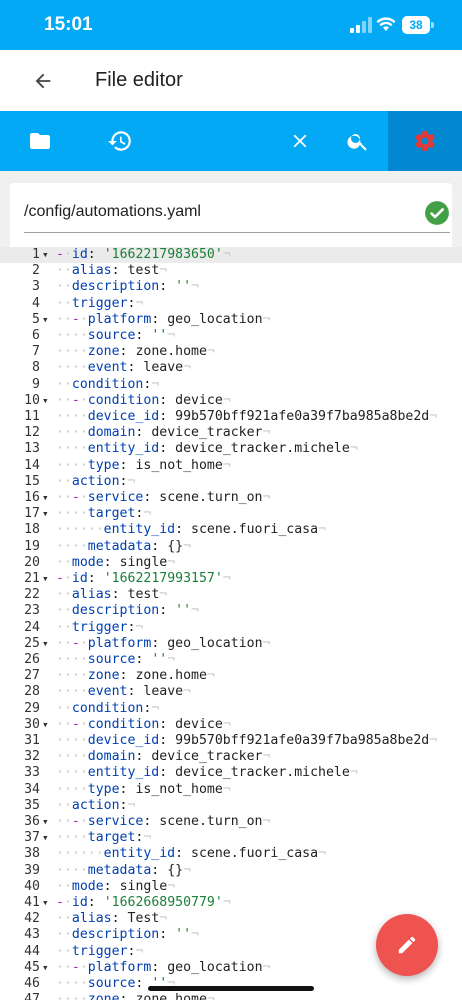 The width and height of the screenshot is (462, 1000). I want to click on line-number: 19, so click(32, 546).